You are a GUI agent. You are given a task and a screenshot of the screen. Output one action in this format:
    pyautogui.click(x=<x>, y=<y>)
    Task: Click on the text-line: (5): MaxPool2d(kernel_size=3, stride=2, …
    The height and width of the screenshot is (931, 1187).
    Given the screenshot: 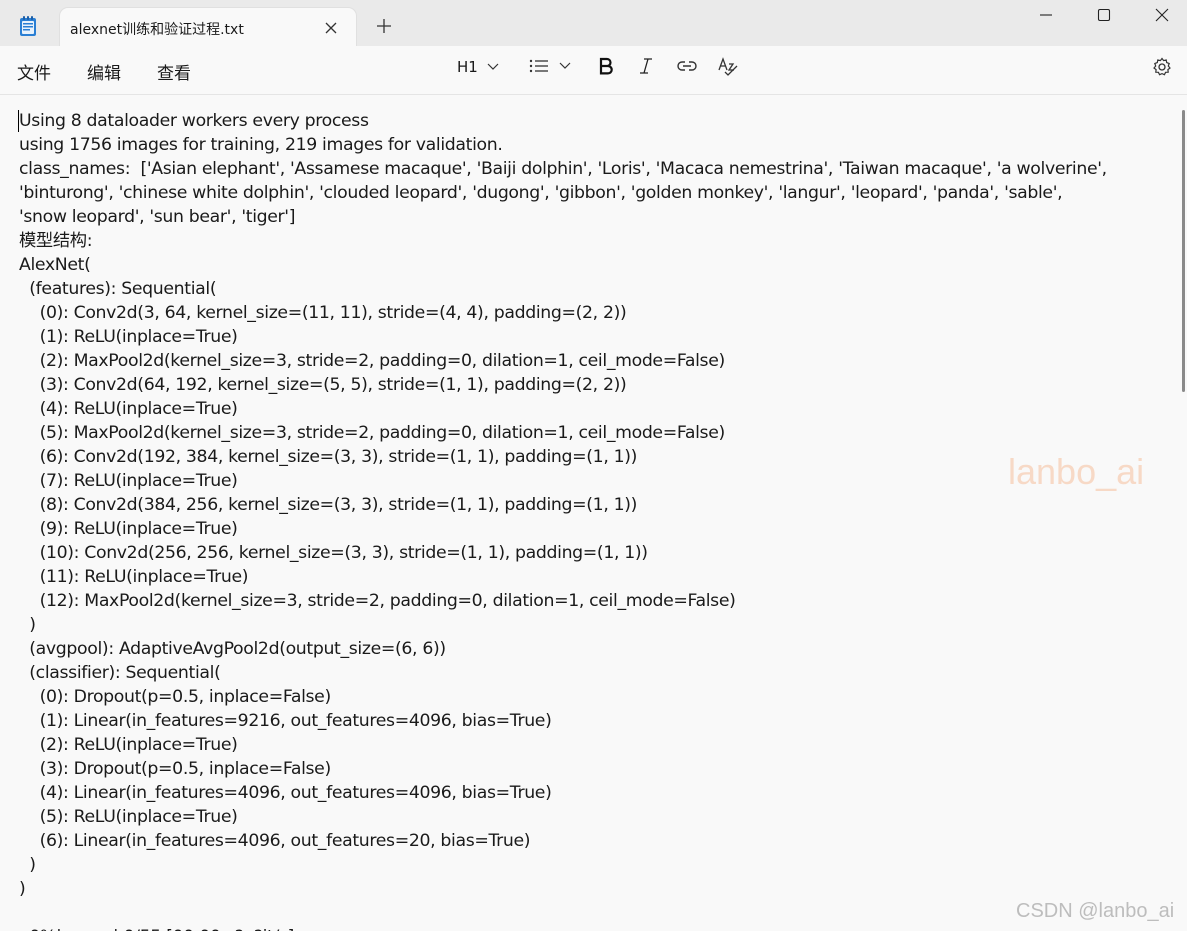 What is the action you would take?
    pyautogui.click(x=372, y=433)
    